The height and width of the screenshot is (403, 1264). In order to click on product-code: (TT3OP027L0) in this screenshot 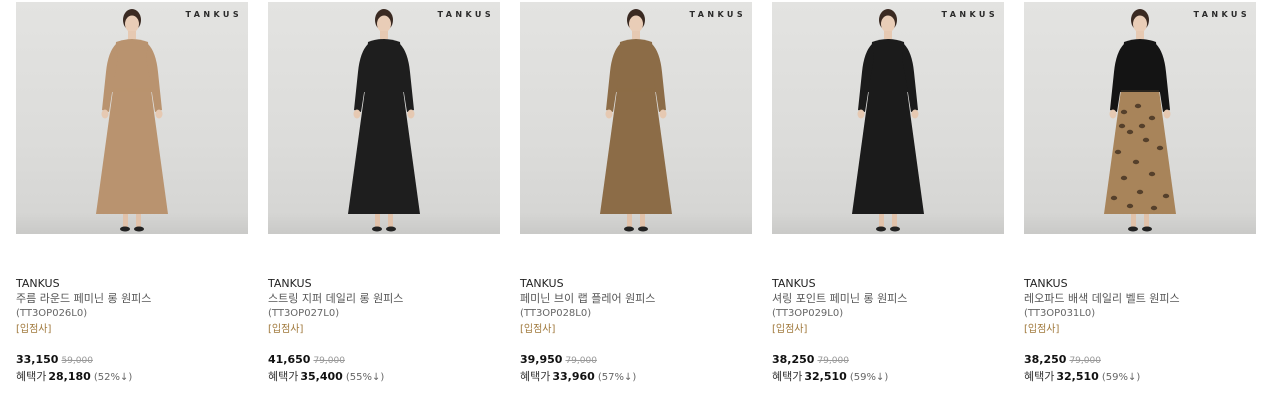, I will do `click(304, 313)`.